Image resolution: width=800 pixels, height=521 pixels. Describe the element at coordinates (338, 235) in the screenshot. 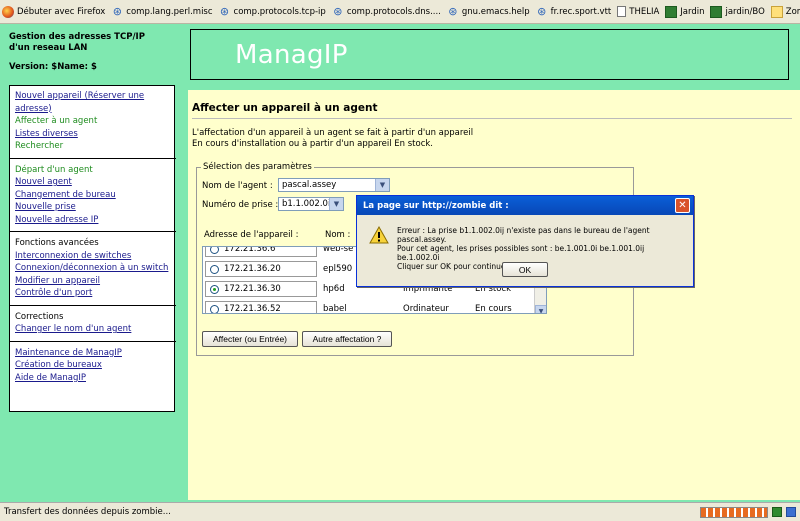

I see `column-header-name: Nom :` at that location.